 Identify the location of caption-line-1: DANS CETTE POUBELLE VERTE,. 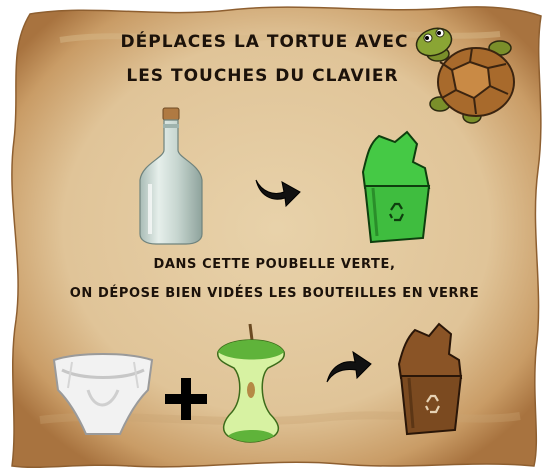
(274, 264).